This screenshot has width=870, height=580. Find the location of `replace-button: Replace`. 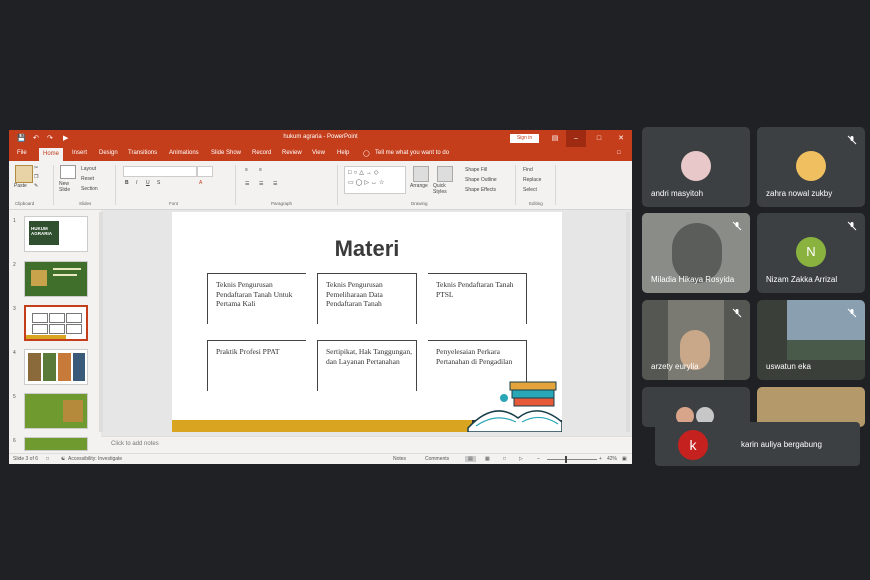

replace-button: Replace is located at coordinates (532, 180).